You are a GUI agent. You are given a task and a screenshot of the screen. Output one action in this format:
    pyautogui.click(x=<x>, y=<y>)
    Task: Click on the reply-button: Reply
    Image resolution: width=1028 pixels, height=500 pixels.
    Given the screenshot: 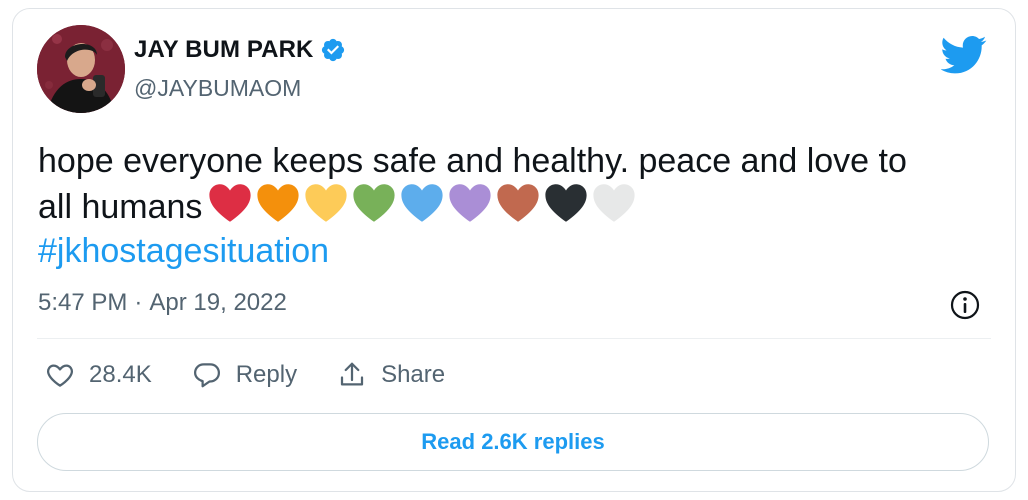 What is the action you would take?
    pyautogui.click(x=244, y=375)
    